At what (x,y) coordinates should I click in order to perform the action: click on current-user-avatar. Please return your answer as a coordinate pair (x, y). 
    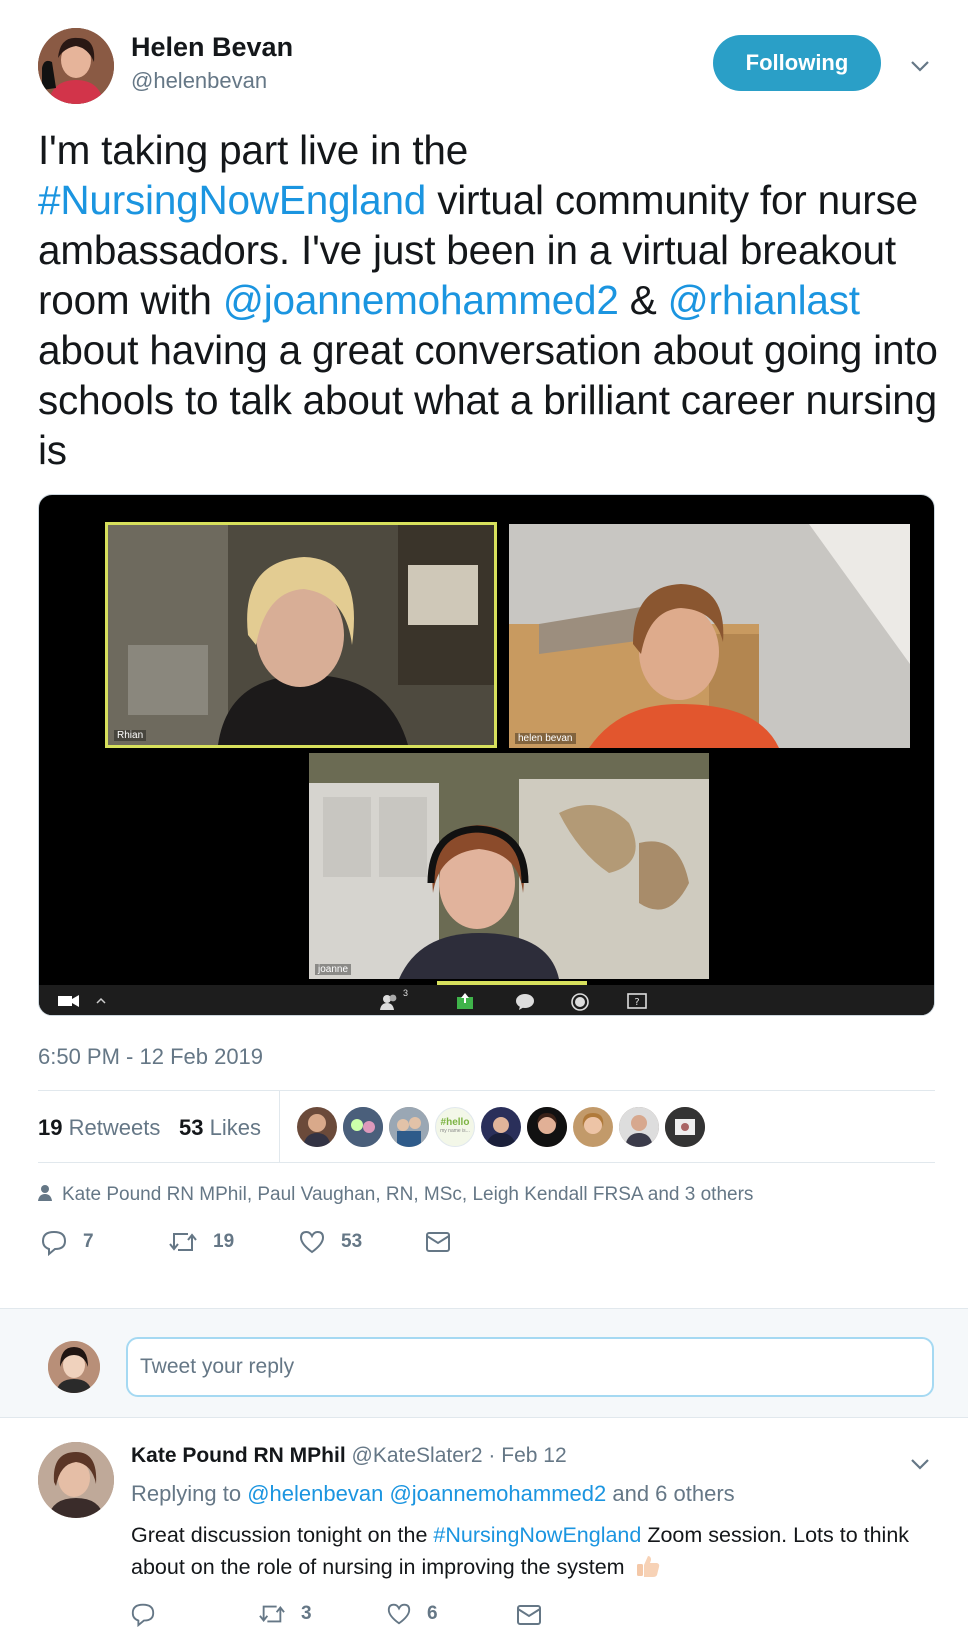
    Looking at the image, I should click on (74, 1367).